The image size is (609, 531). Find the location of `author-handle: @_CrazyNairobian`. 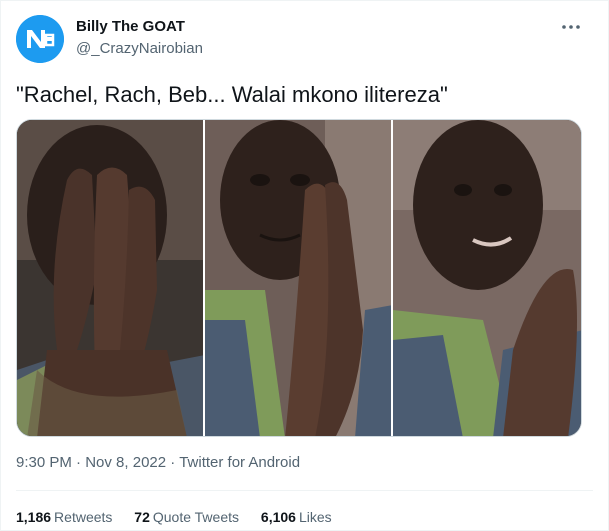

author-handle: @_CrazyNairobian is located at coordinates (139, 48).